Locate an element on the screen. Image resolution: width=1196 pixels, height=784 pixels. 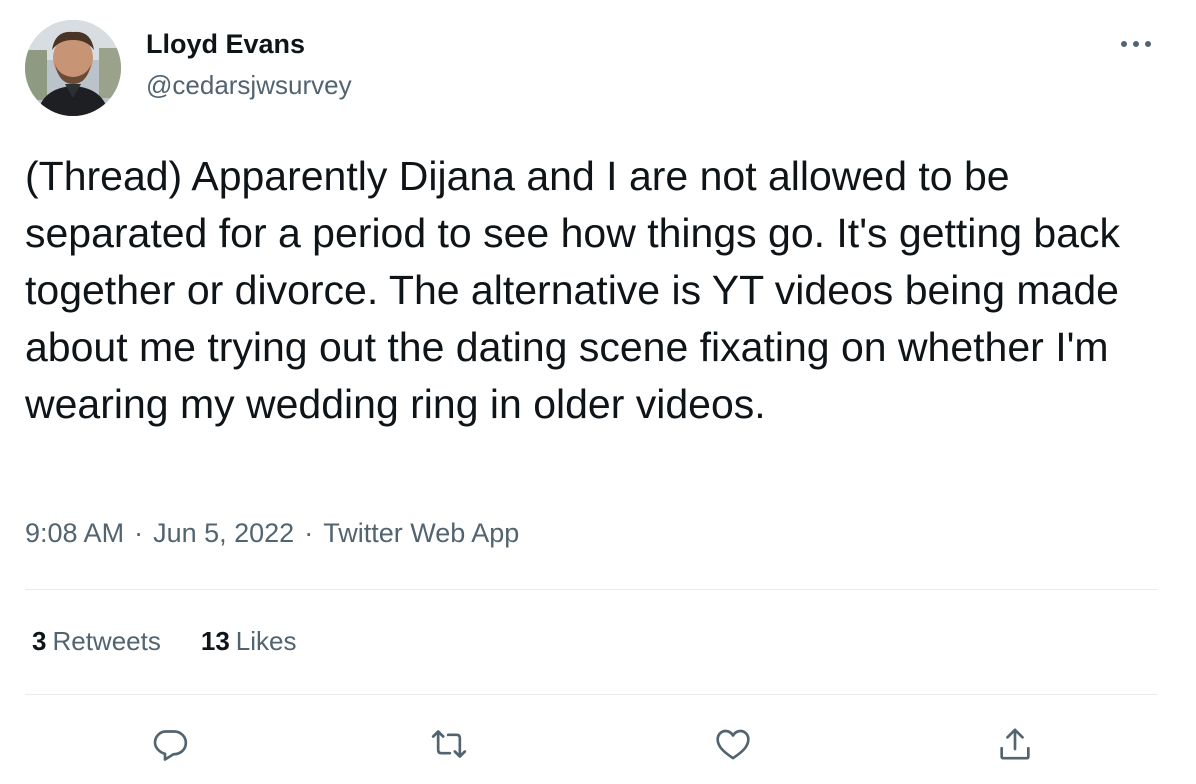
reply-icon is located at coordinates (170, 745).